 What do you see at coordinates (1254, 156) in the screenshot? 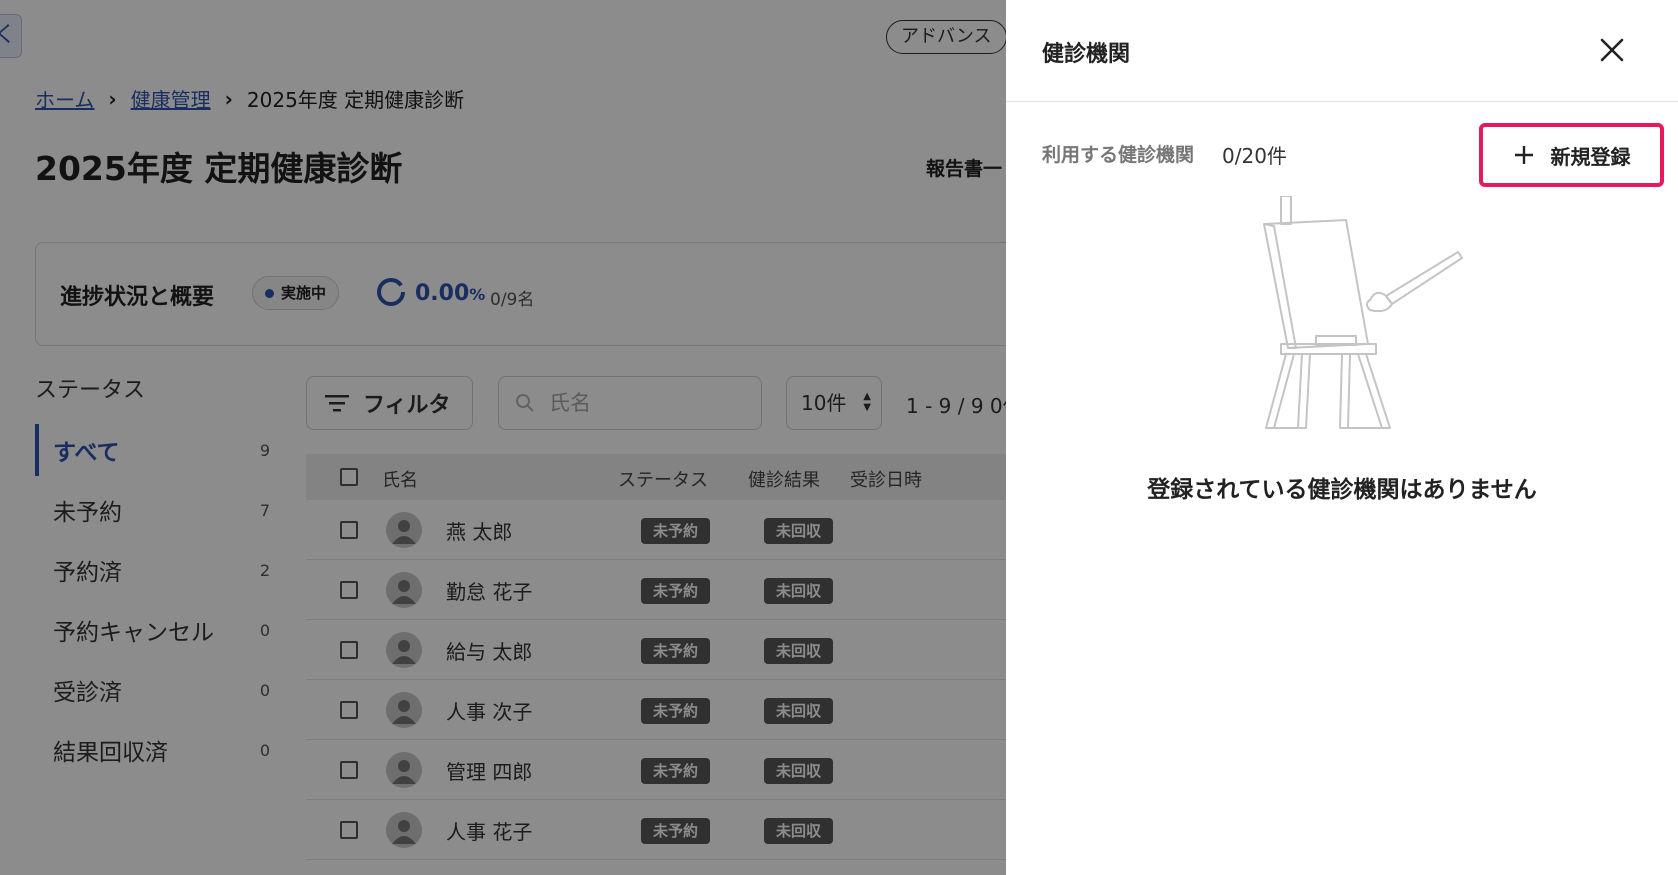
I see `usage-count: 0/20件` at bounding box center [1254, 156].